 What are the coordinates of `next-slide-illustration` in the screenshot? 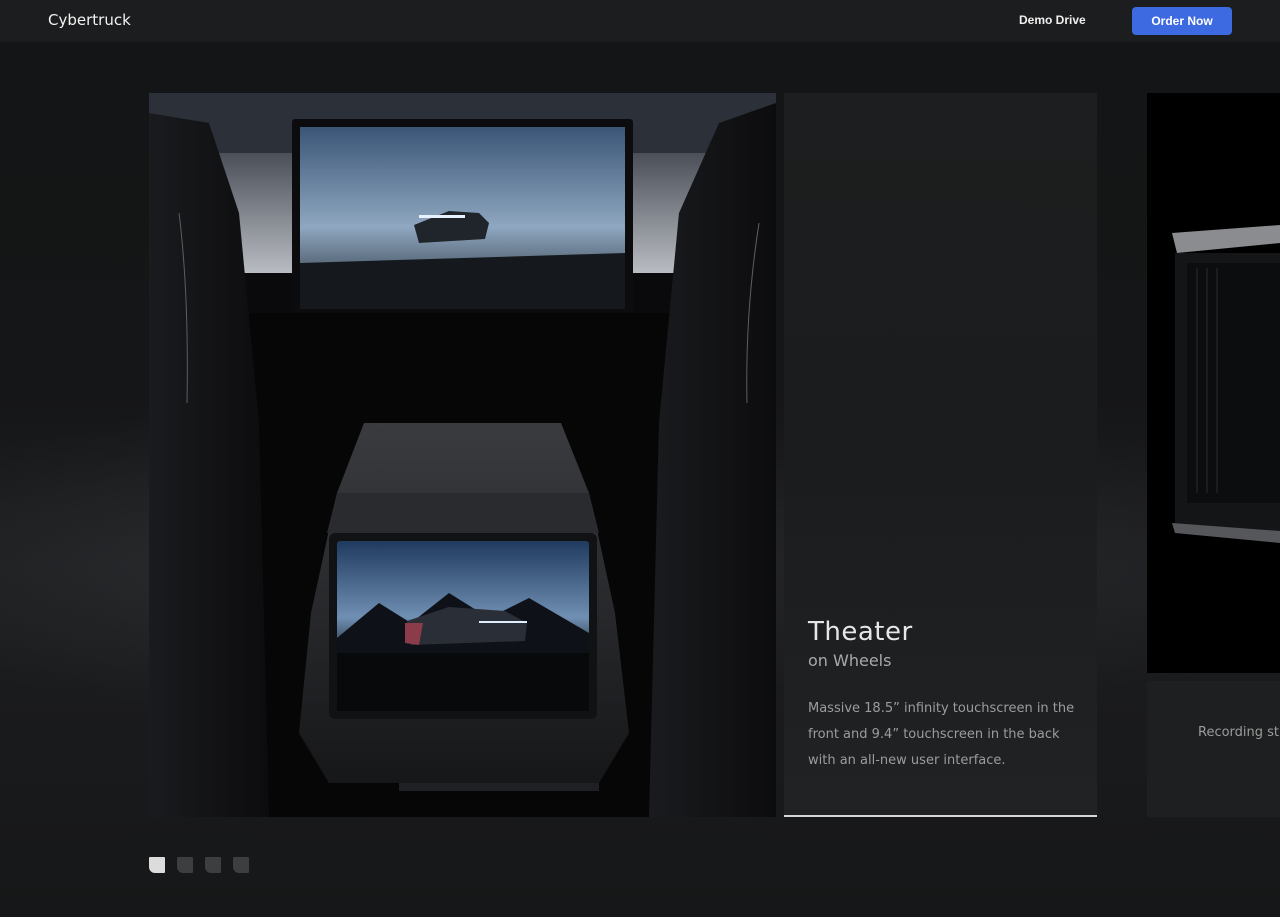 It's located at (1226, 384).